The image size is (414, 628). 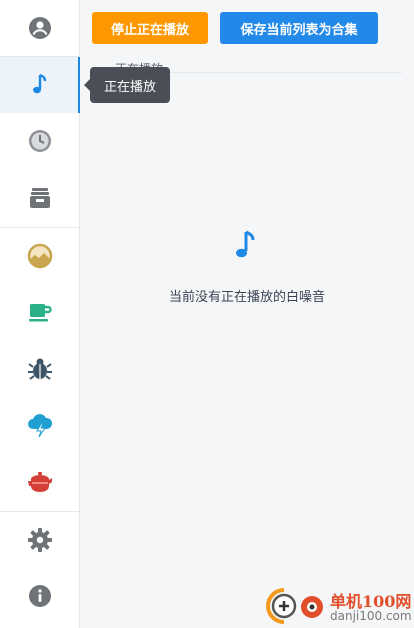 I want to click on landscape-circle-icon, so click(x=39, y=256).